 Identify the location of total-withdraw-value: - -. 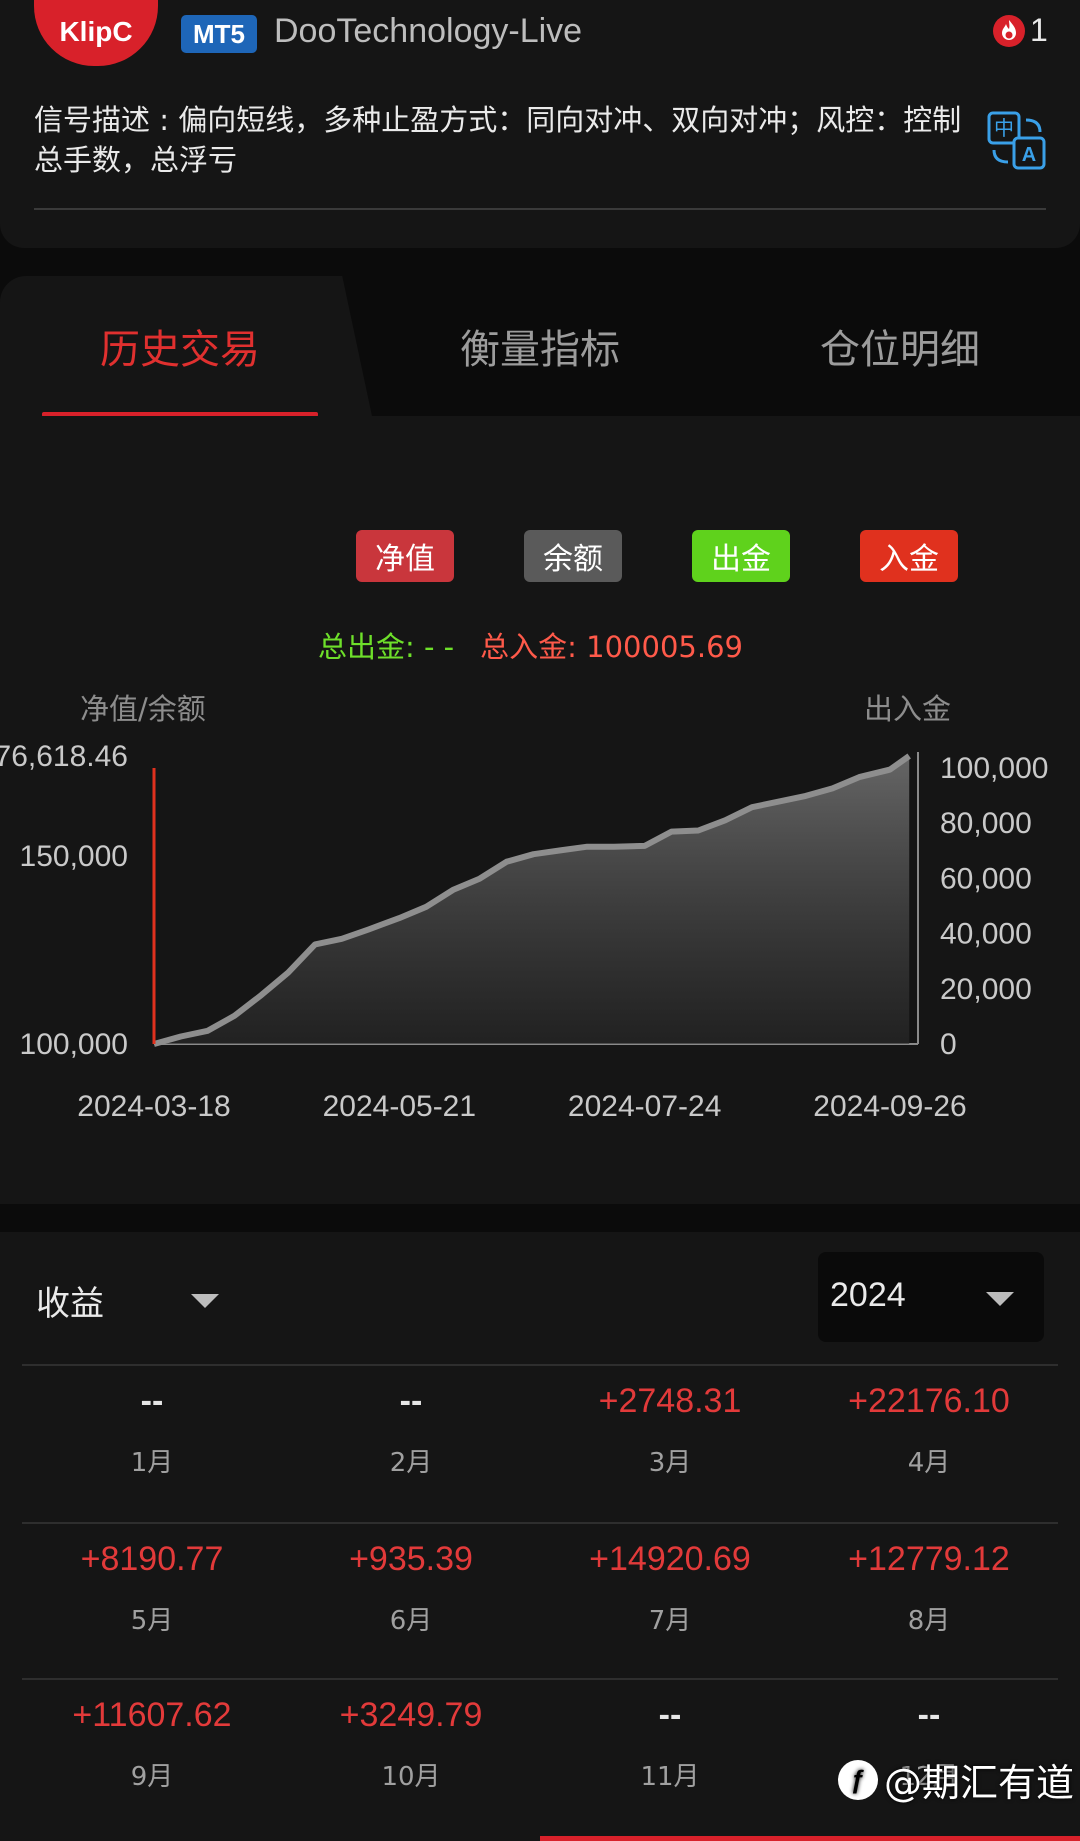
(439, 647).